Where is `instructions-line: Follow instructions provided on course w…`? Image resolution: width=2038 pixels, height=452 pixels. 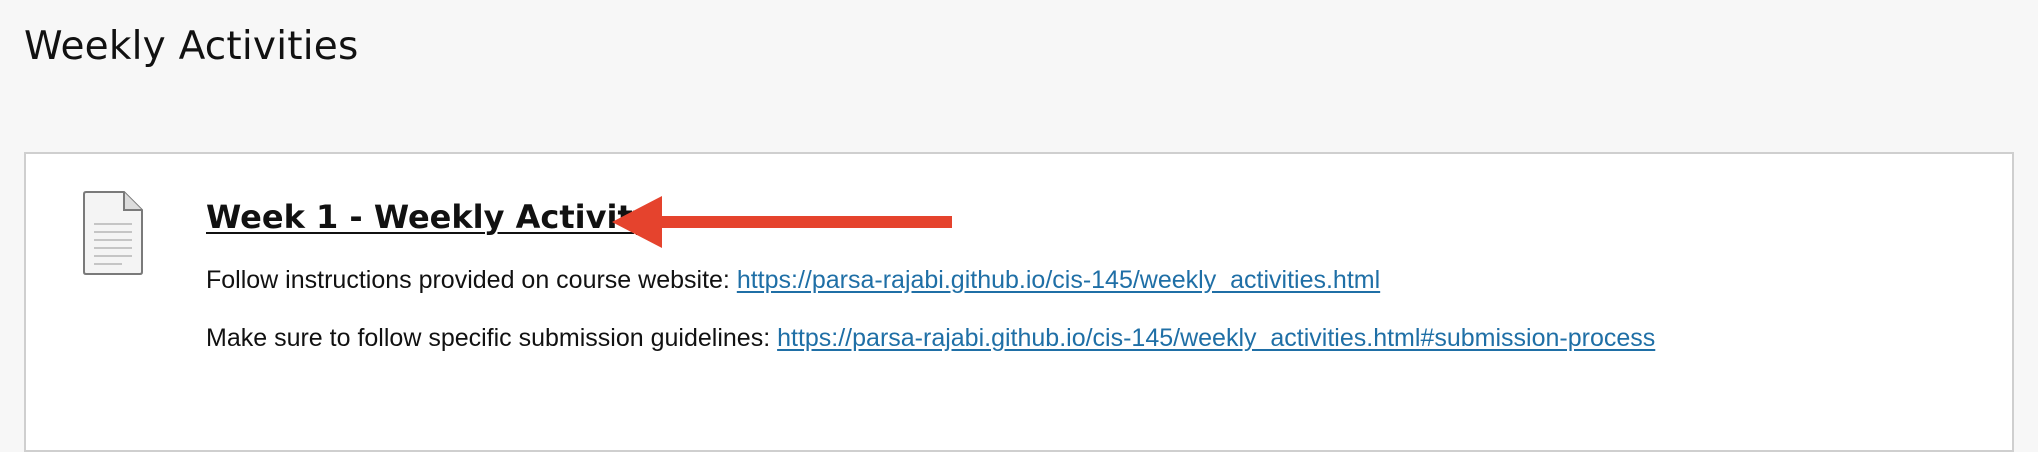
instructions-line: Follow instructions provided on course w… is located at coordinates (793, 280).